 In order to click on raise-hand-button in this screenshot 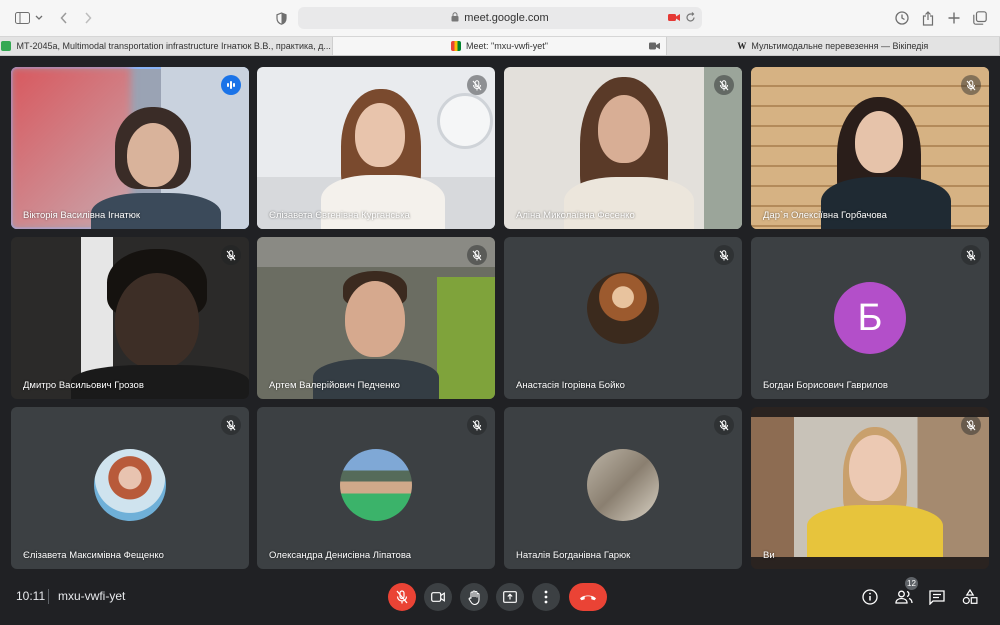, I will do `click(474, 597)`.